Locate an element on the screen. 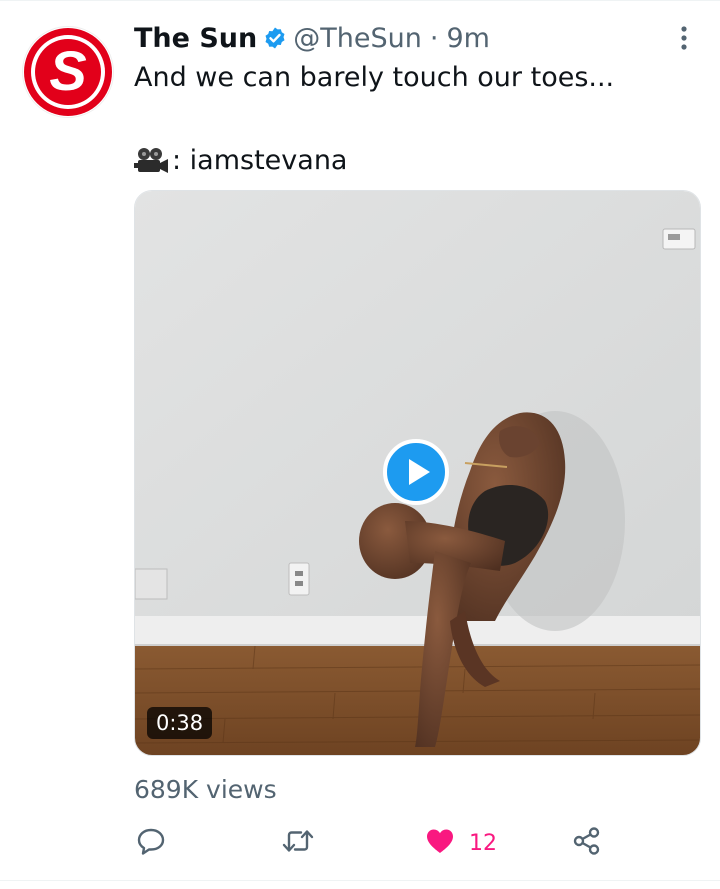 This screenshot has width=720, height=889. retweet-button is located at coordinates (298, 843).